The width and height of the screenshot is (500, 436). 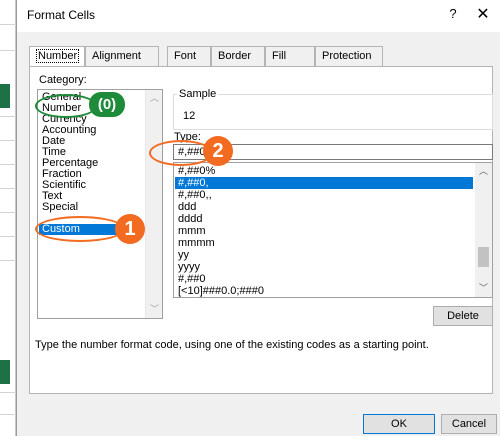 I want to click on delete-button: Delete, so click(x=463, y=316).